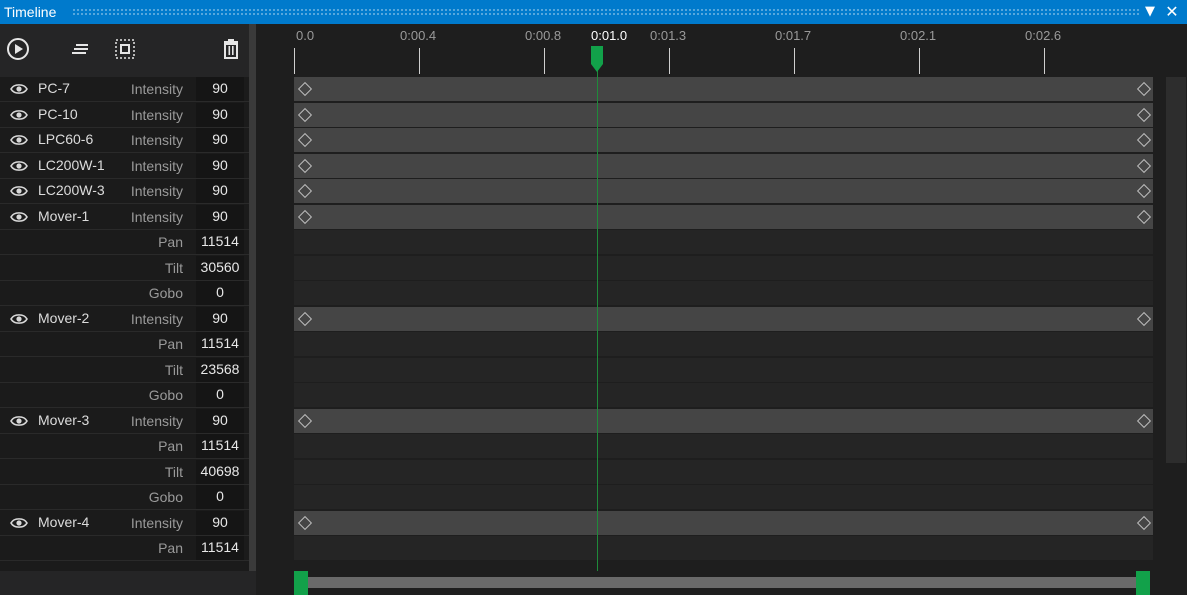  What do you see at coordinates (165, 293) in the screenshot?
I see `parameter-name: Gobo` at bounding box center [165, 293].